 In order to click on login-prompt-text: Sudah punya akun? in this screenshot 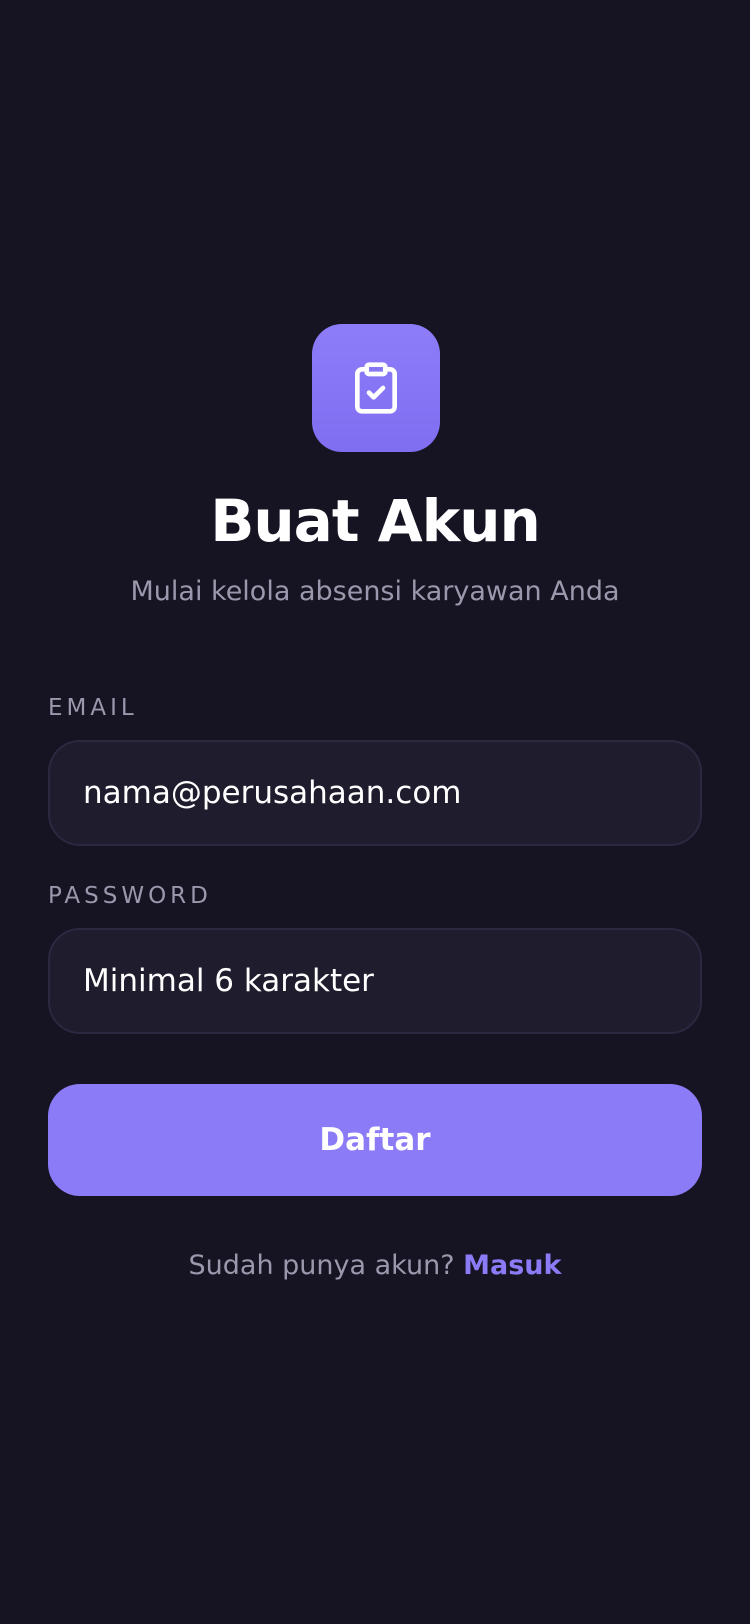, I will do `click(321, 1265)`.